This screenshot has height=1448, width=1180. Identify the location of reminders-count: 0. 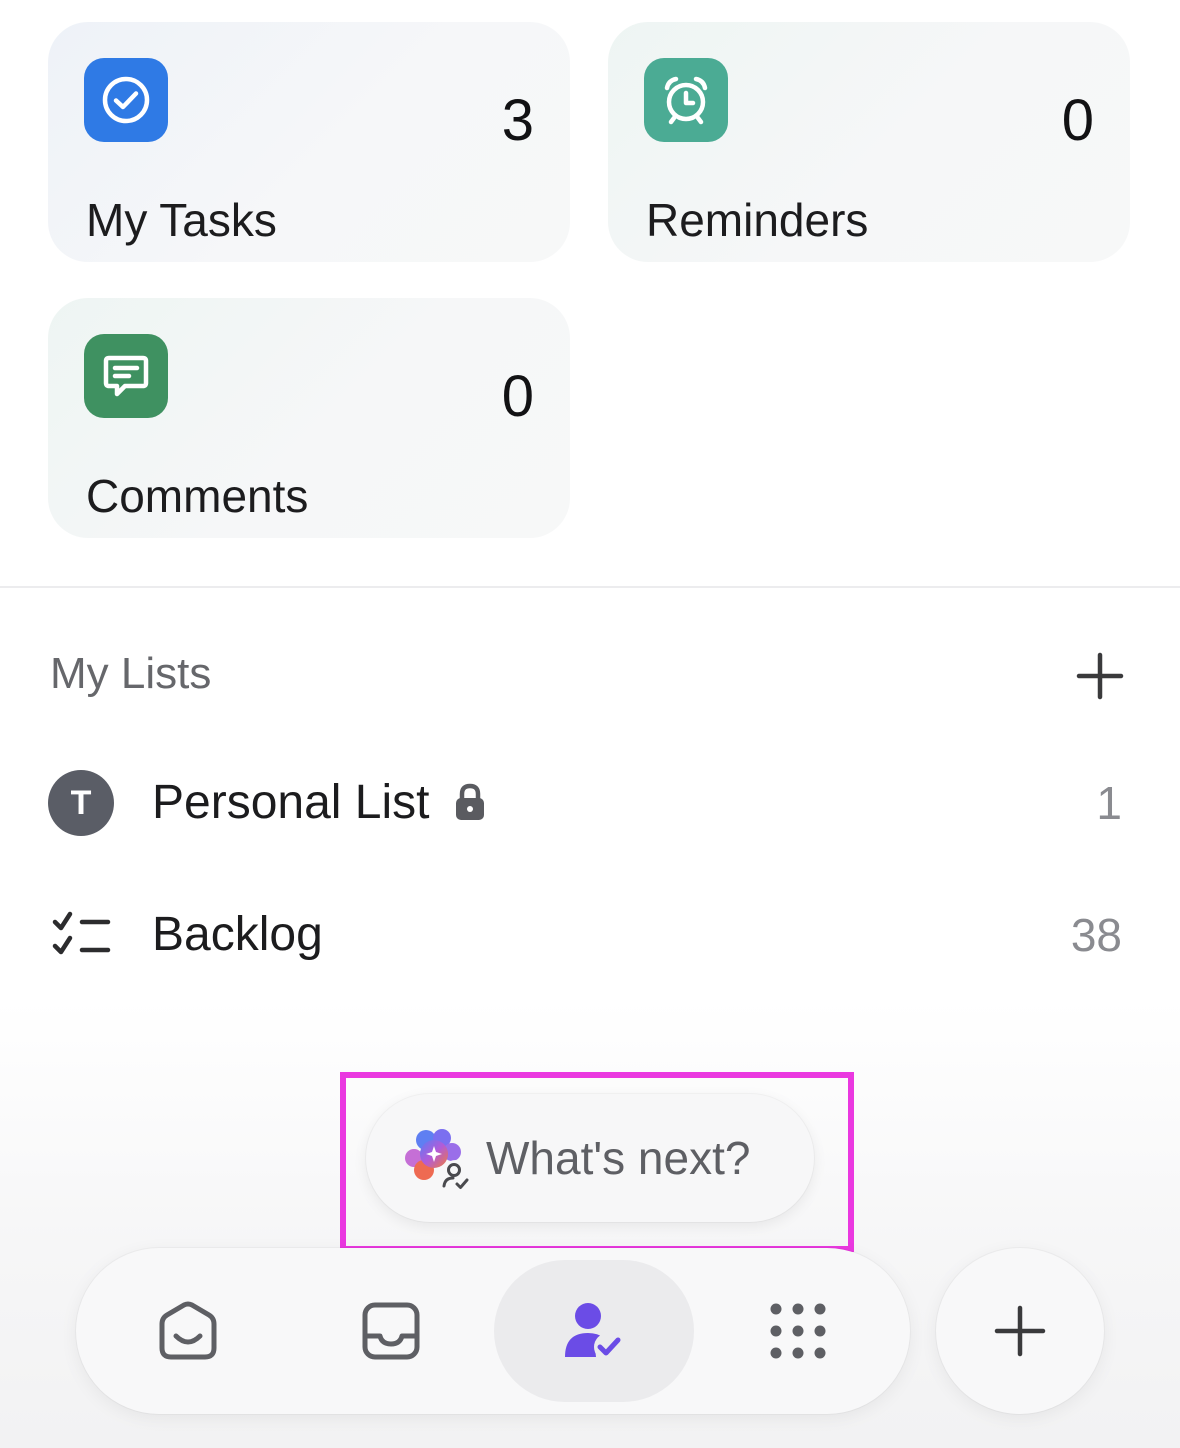
(1077, 120).